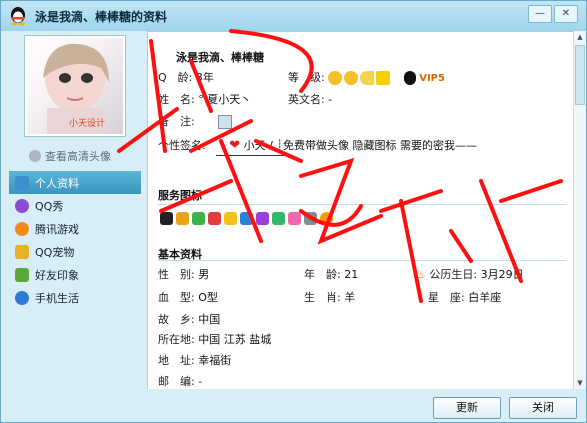 This screenshot has width=587, height=423. I want to click on blood-type-value: O型, so click(208, 297).